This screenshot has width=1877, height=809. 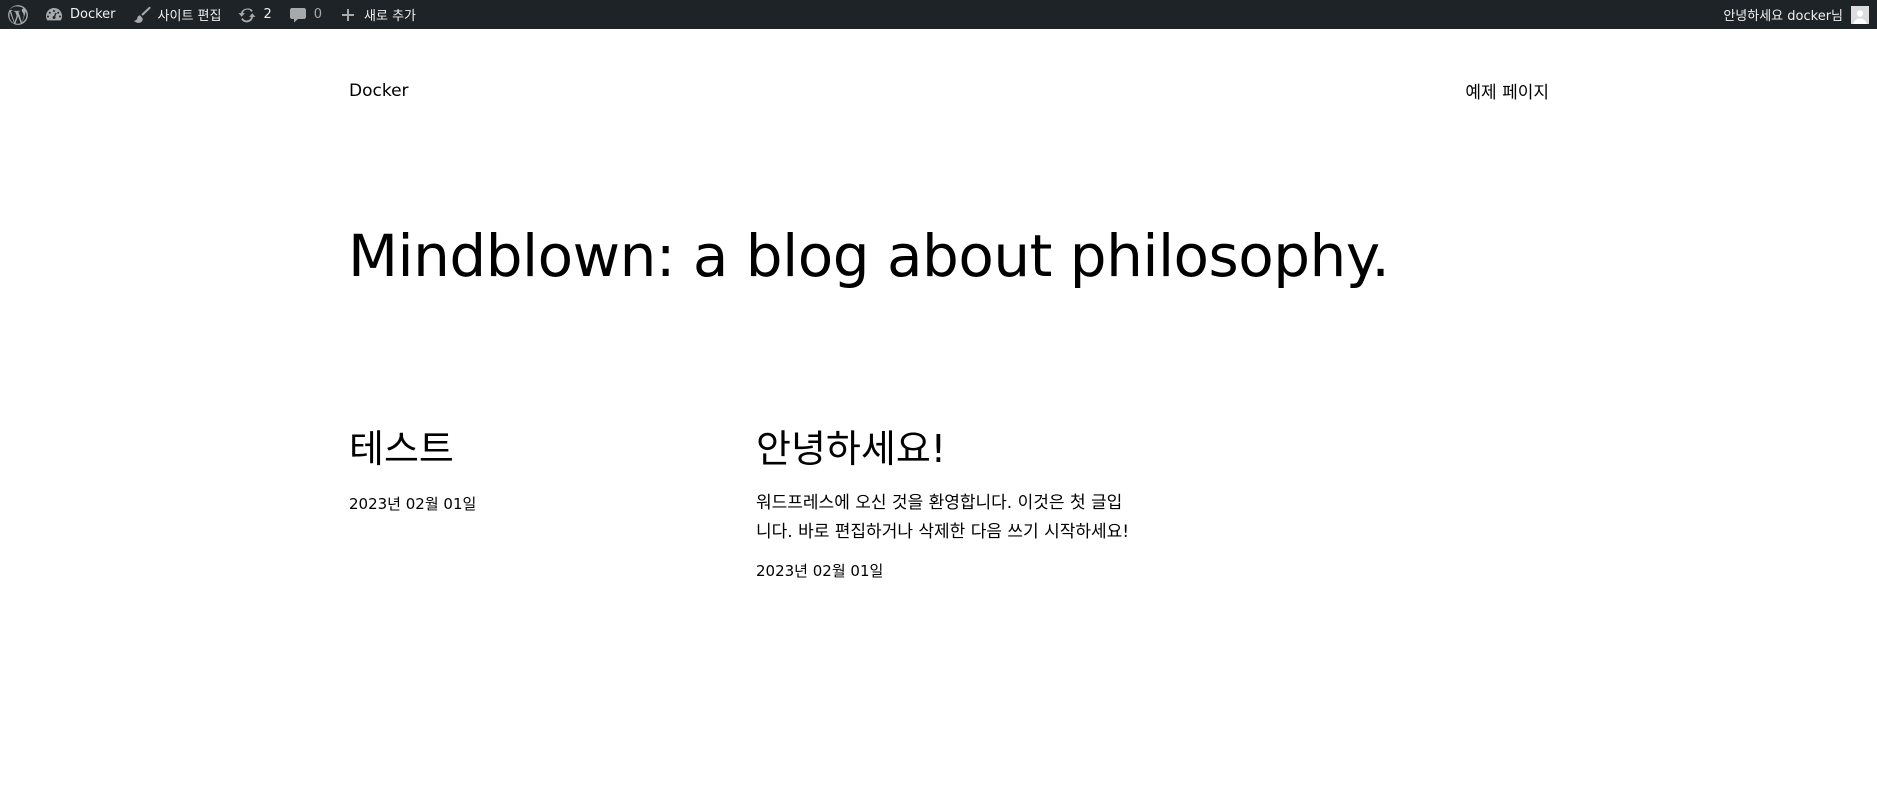 What do you see at coordinates (1783, 16) in the screenshot?
I see `account-greeting: 안녕하세요 docker님` at bounding box center [1783, 16].